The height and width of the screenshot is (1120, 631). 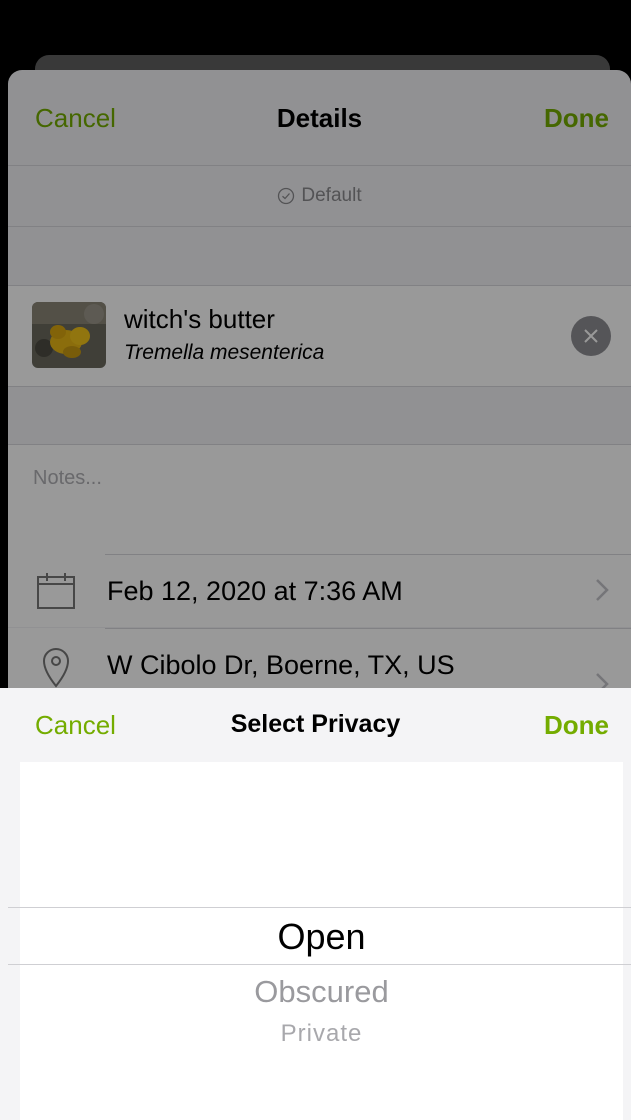 What do you see at coordinates (321, 1034) in the screenshot?
I see `picker-option-private: Private` at bounding box center [321, 1034].